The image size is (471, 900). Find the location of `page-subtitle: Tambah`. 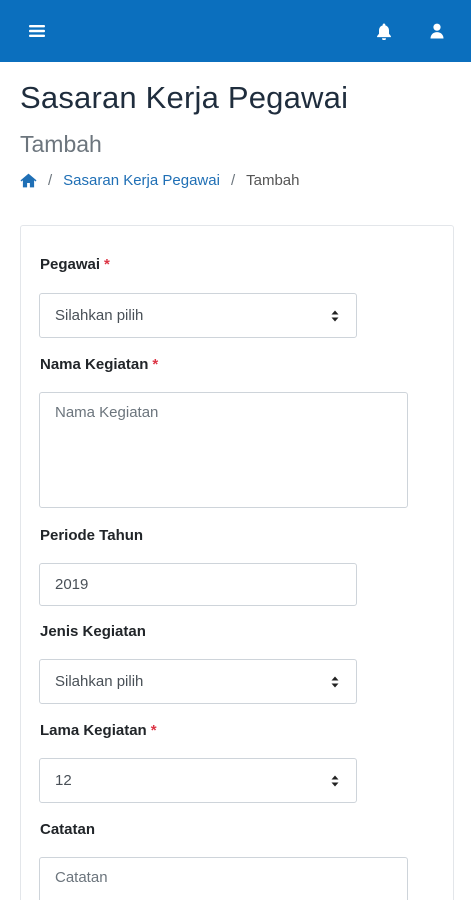

page-subtitle: Tambah is located at coordinates (61, 144).